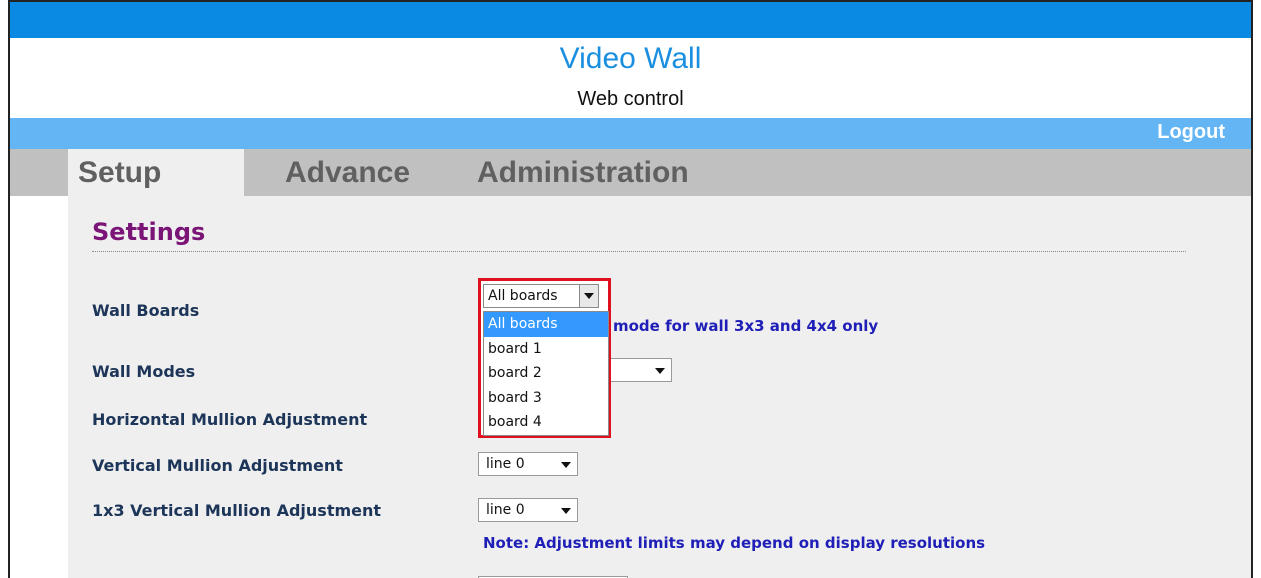  I want to click on vertical-mullion-select: line 0, so click(528, 464).